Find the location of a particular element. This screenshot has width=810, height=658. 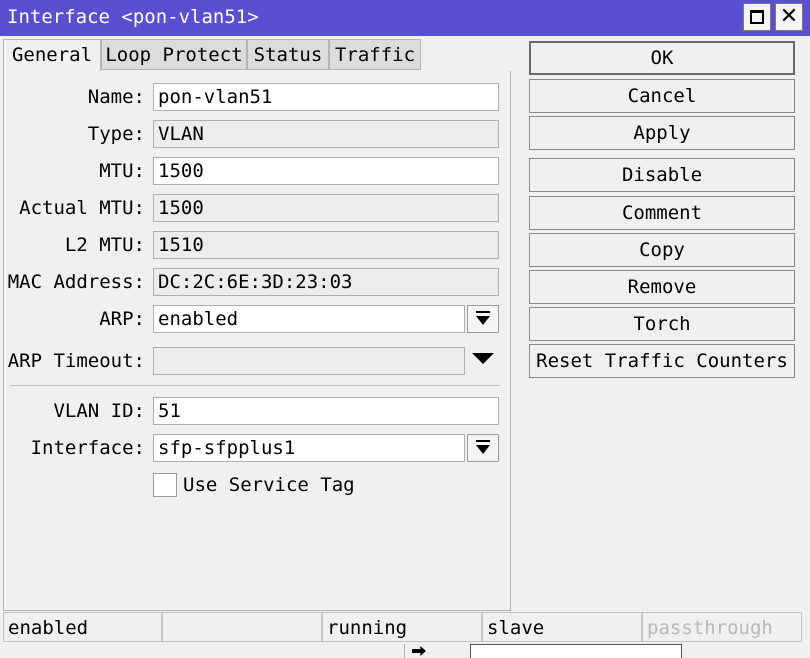

vlan-id-label: VLAN ID: is located at coordinates (99, 411).